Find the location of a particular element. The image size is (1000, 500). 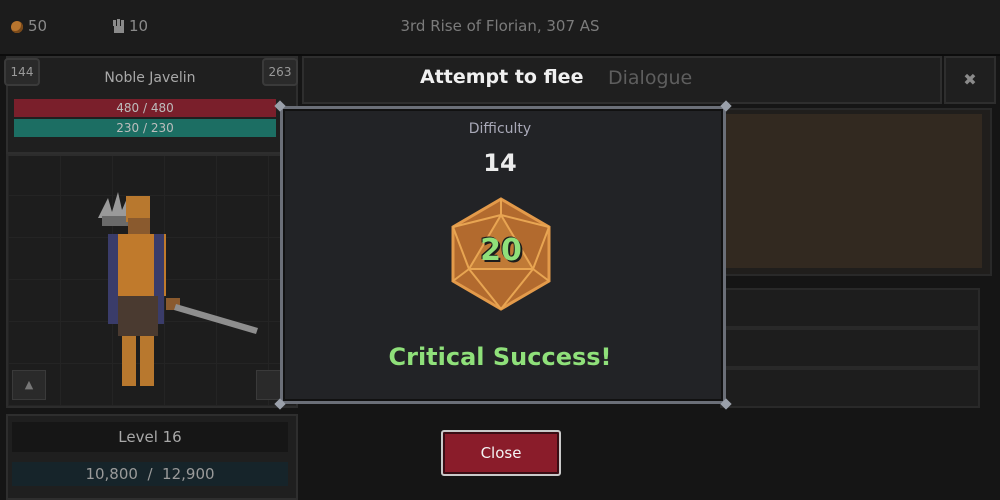

character-portrait: ▲ is located at coordinates (152, 281).